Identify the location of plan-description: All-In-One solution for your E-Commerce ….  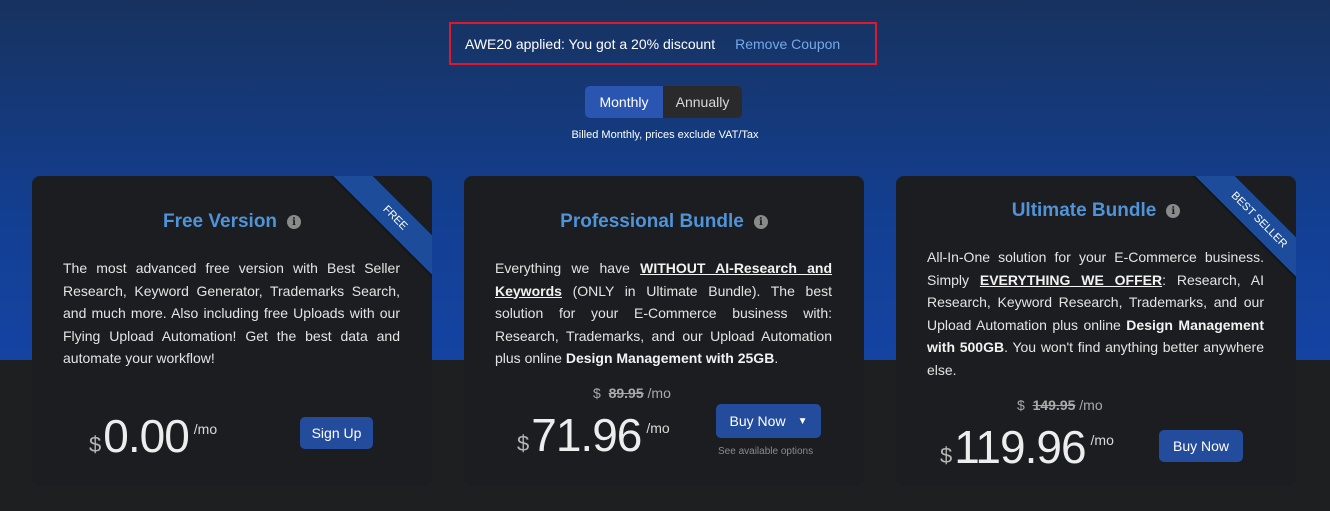
(1096, 313).